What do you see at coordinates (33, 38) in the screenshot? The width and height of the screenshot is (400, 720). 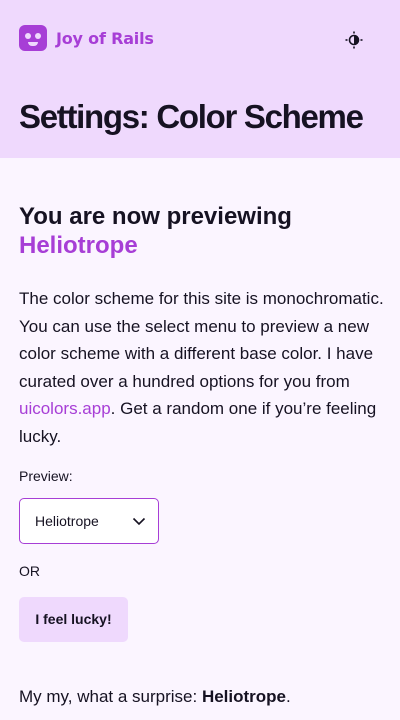 I see `logo-icon` at bounding box center [33, 38].